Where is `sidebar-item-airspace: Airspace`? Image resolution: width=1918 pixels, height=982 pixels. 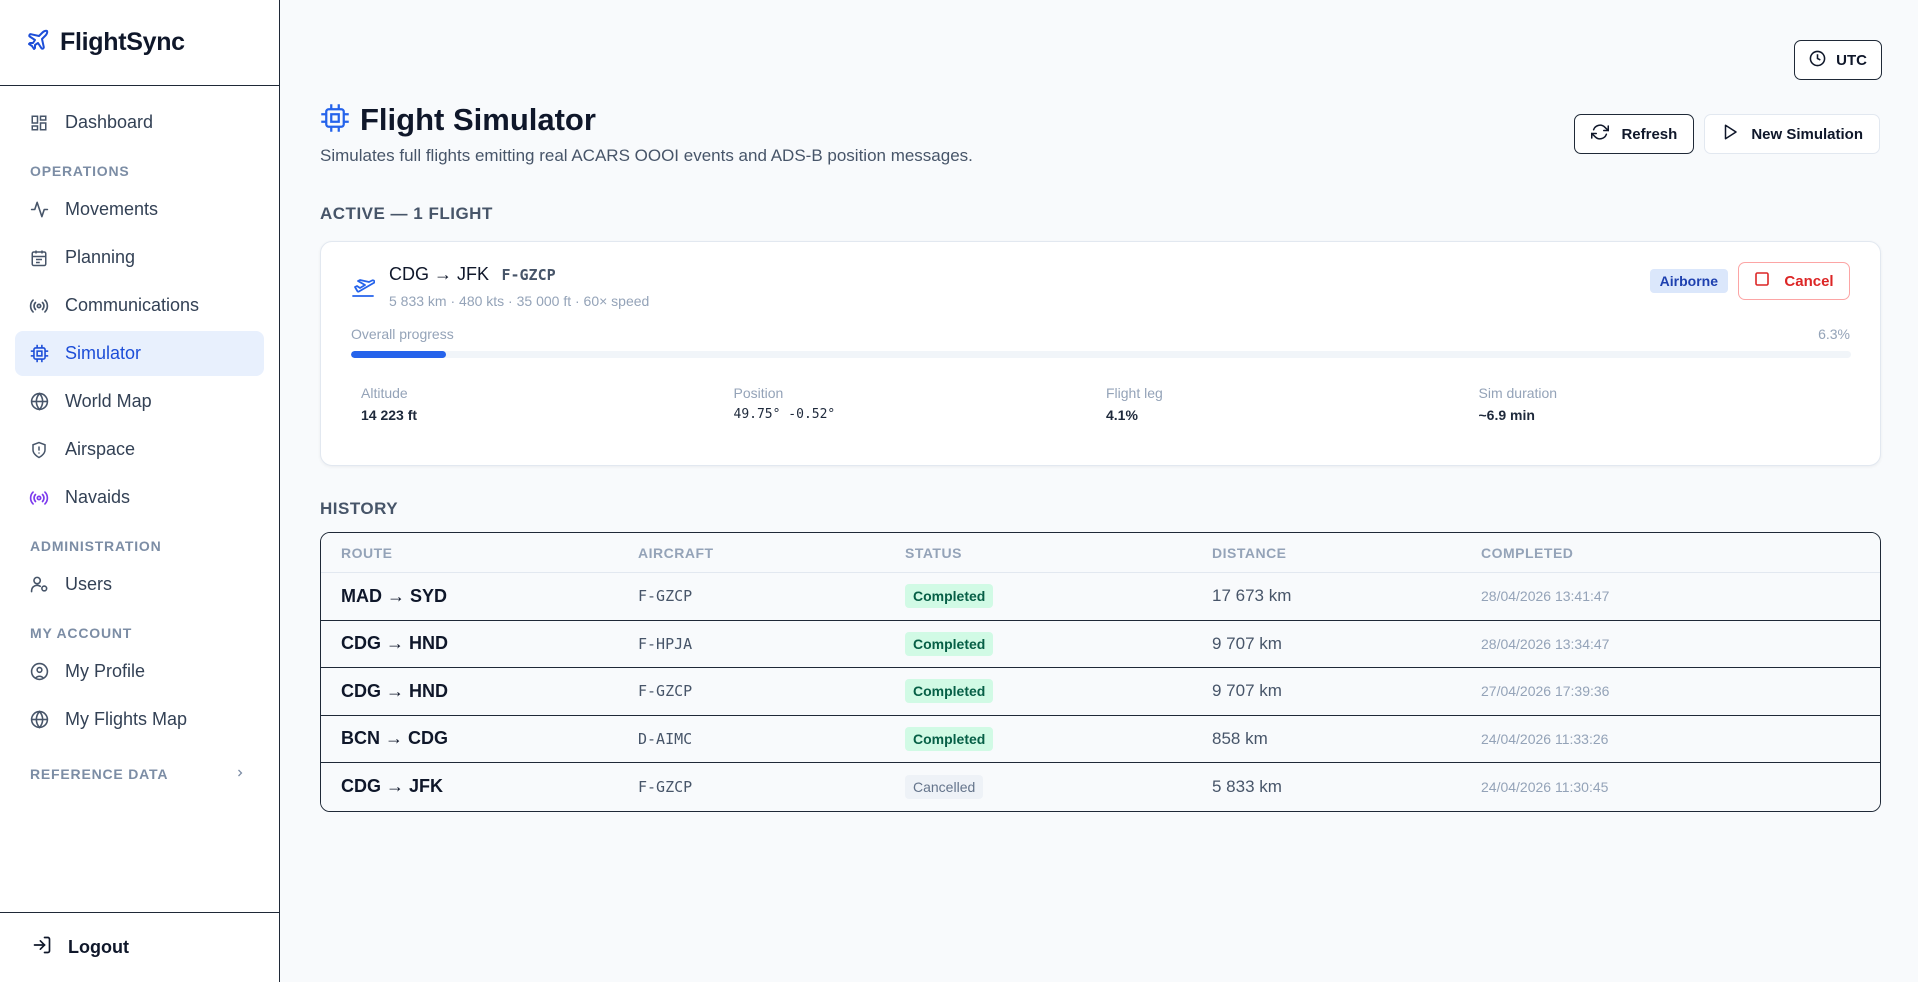 sidebar-item-airspace: Airspace is located at coordinates (139, 449).